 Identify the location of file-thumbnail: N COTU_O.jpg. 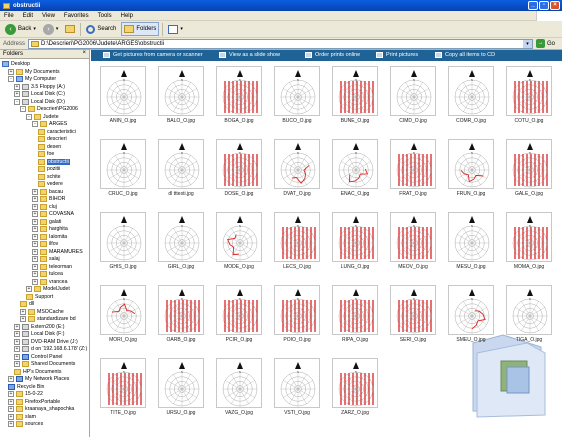
(529, 99).